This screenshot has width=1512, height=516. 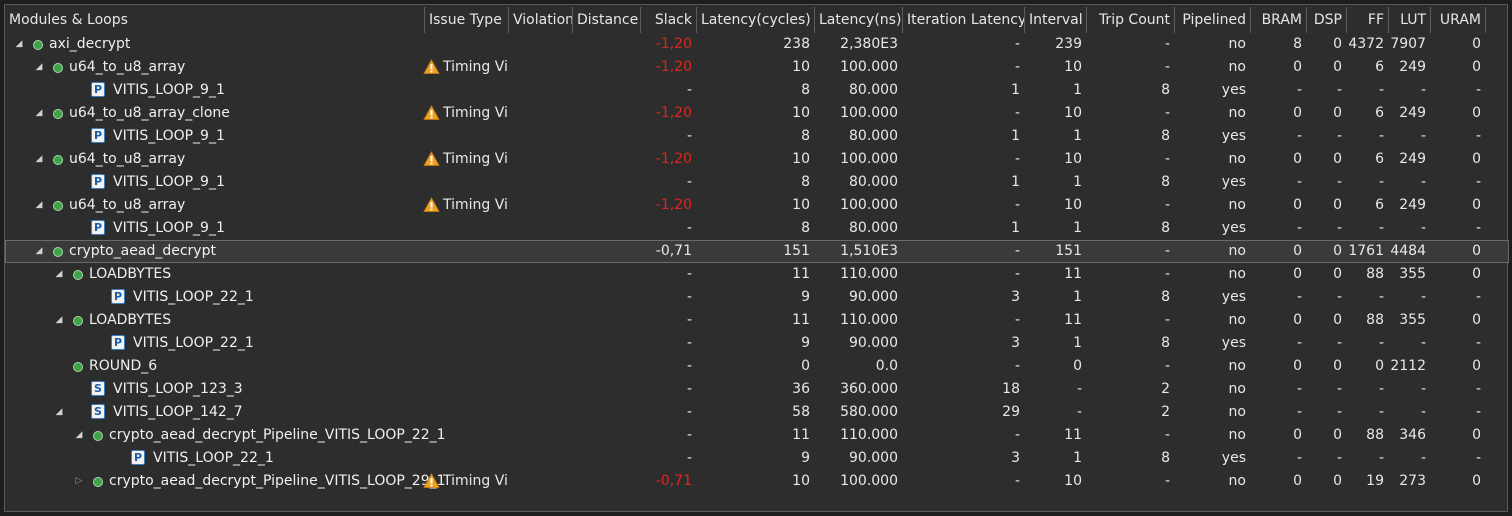 I want to click on slack-cell: -1,20, so click(x=673, y=113).